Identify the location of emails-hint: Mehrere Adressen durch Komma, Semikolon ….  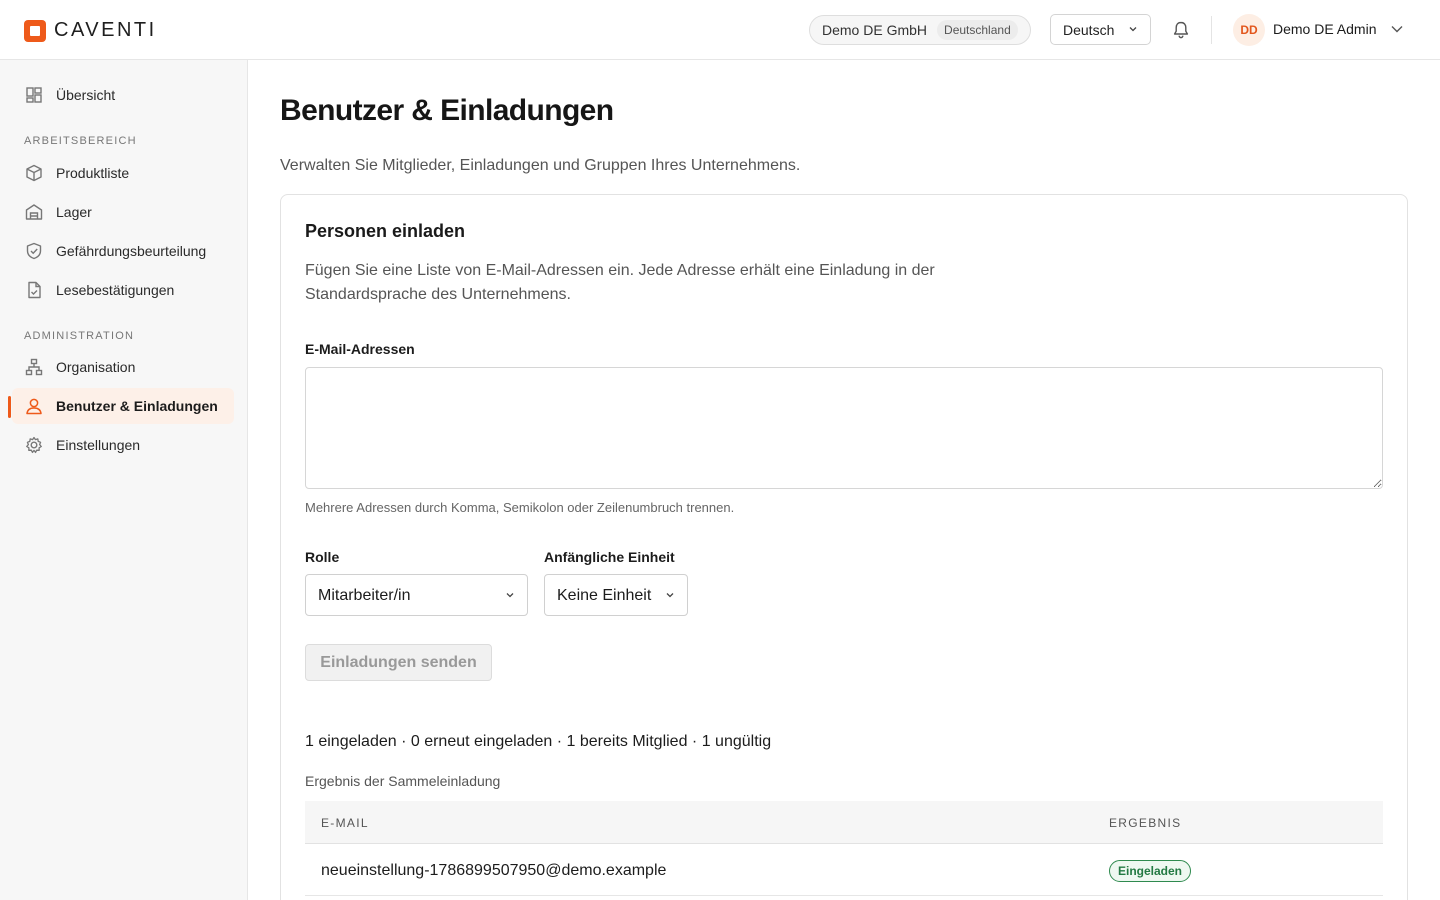
(520, 507).